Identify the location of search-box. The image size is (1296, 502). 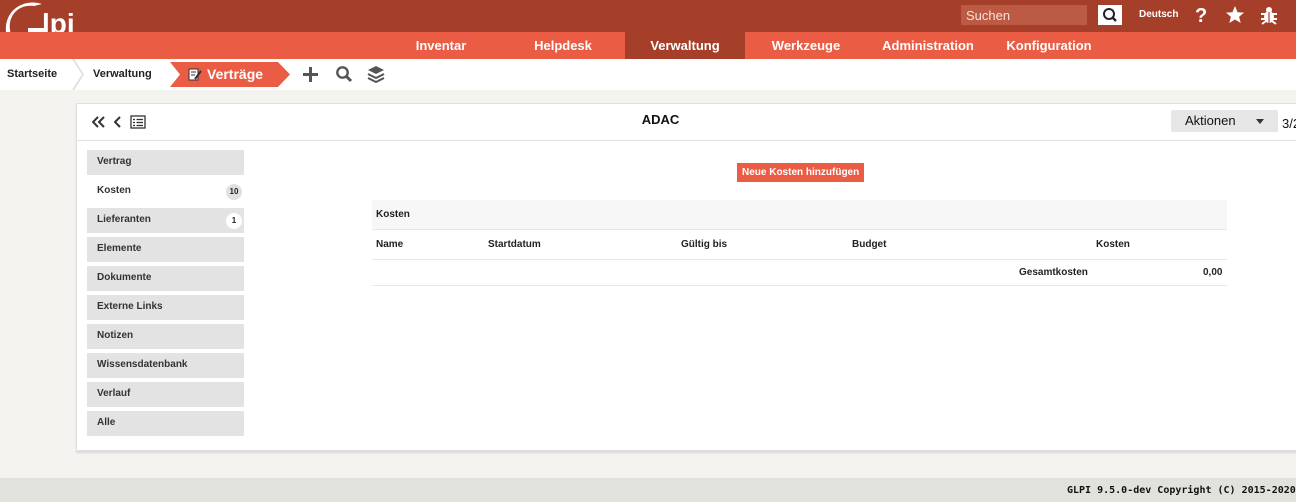
(1041, 15).